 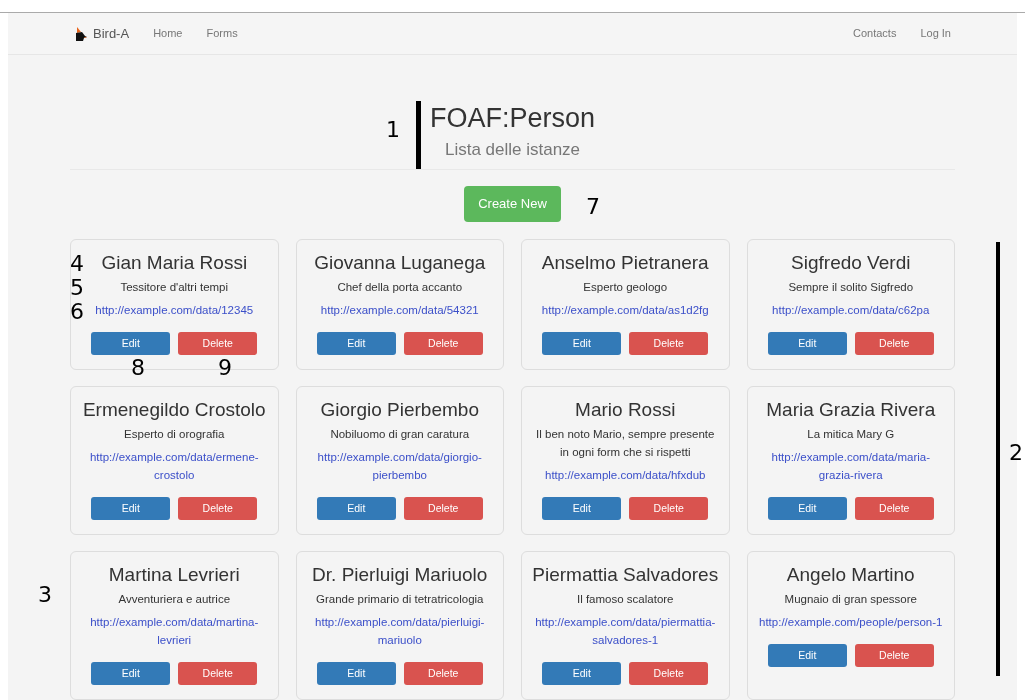 I want to click on annotation-number: 6, so click(x=77, y=312).